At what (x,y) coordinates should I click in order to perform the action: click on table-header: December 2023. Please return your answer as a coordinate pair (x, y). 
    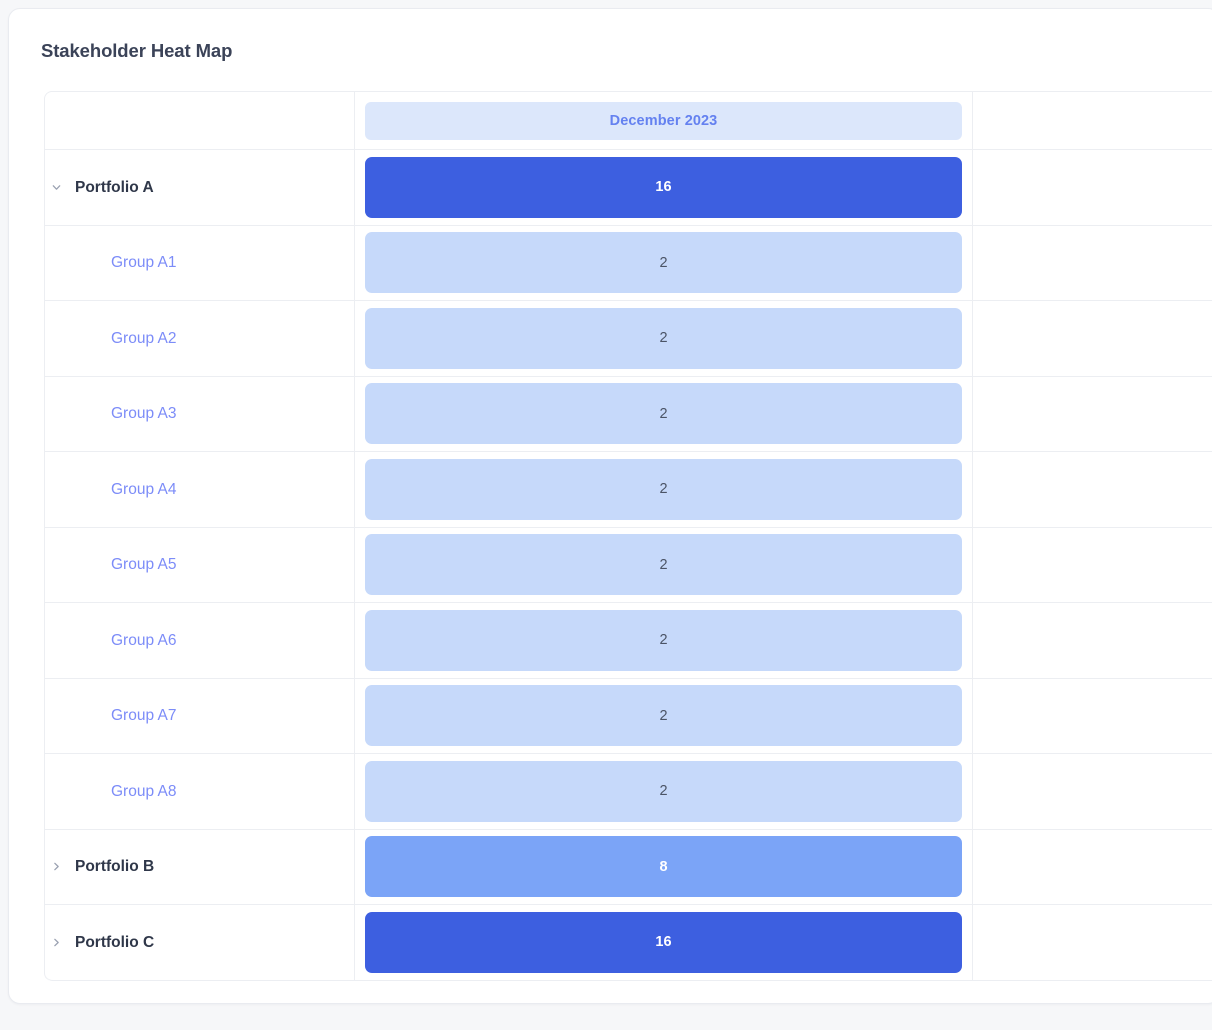
    Looking at the image, I should click on (628, 121).